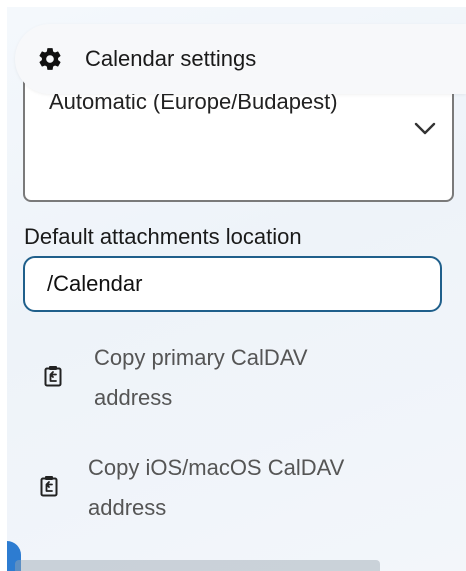 The image size is (466, 571). What do you see at coordinates (197, 565) in the screenshot?
I see `horizontal-scrollbar` at bounding box center [197, 565].